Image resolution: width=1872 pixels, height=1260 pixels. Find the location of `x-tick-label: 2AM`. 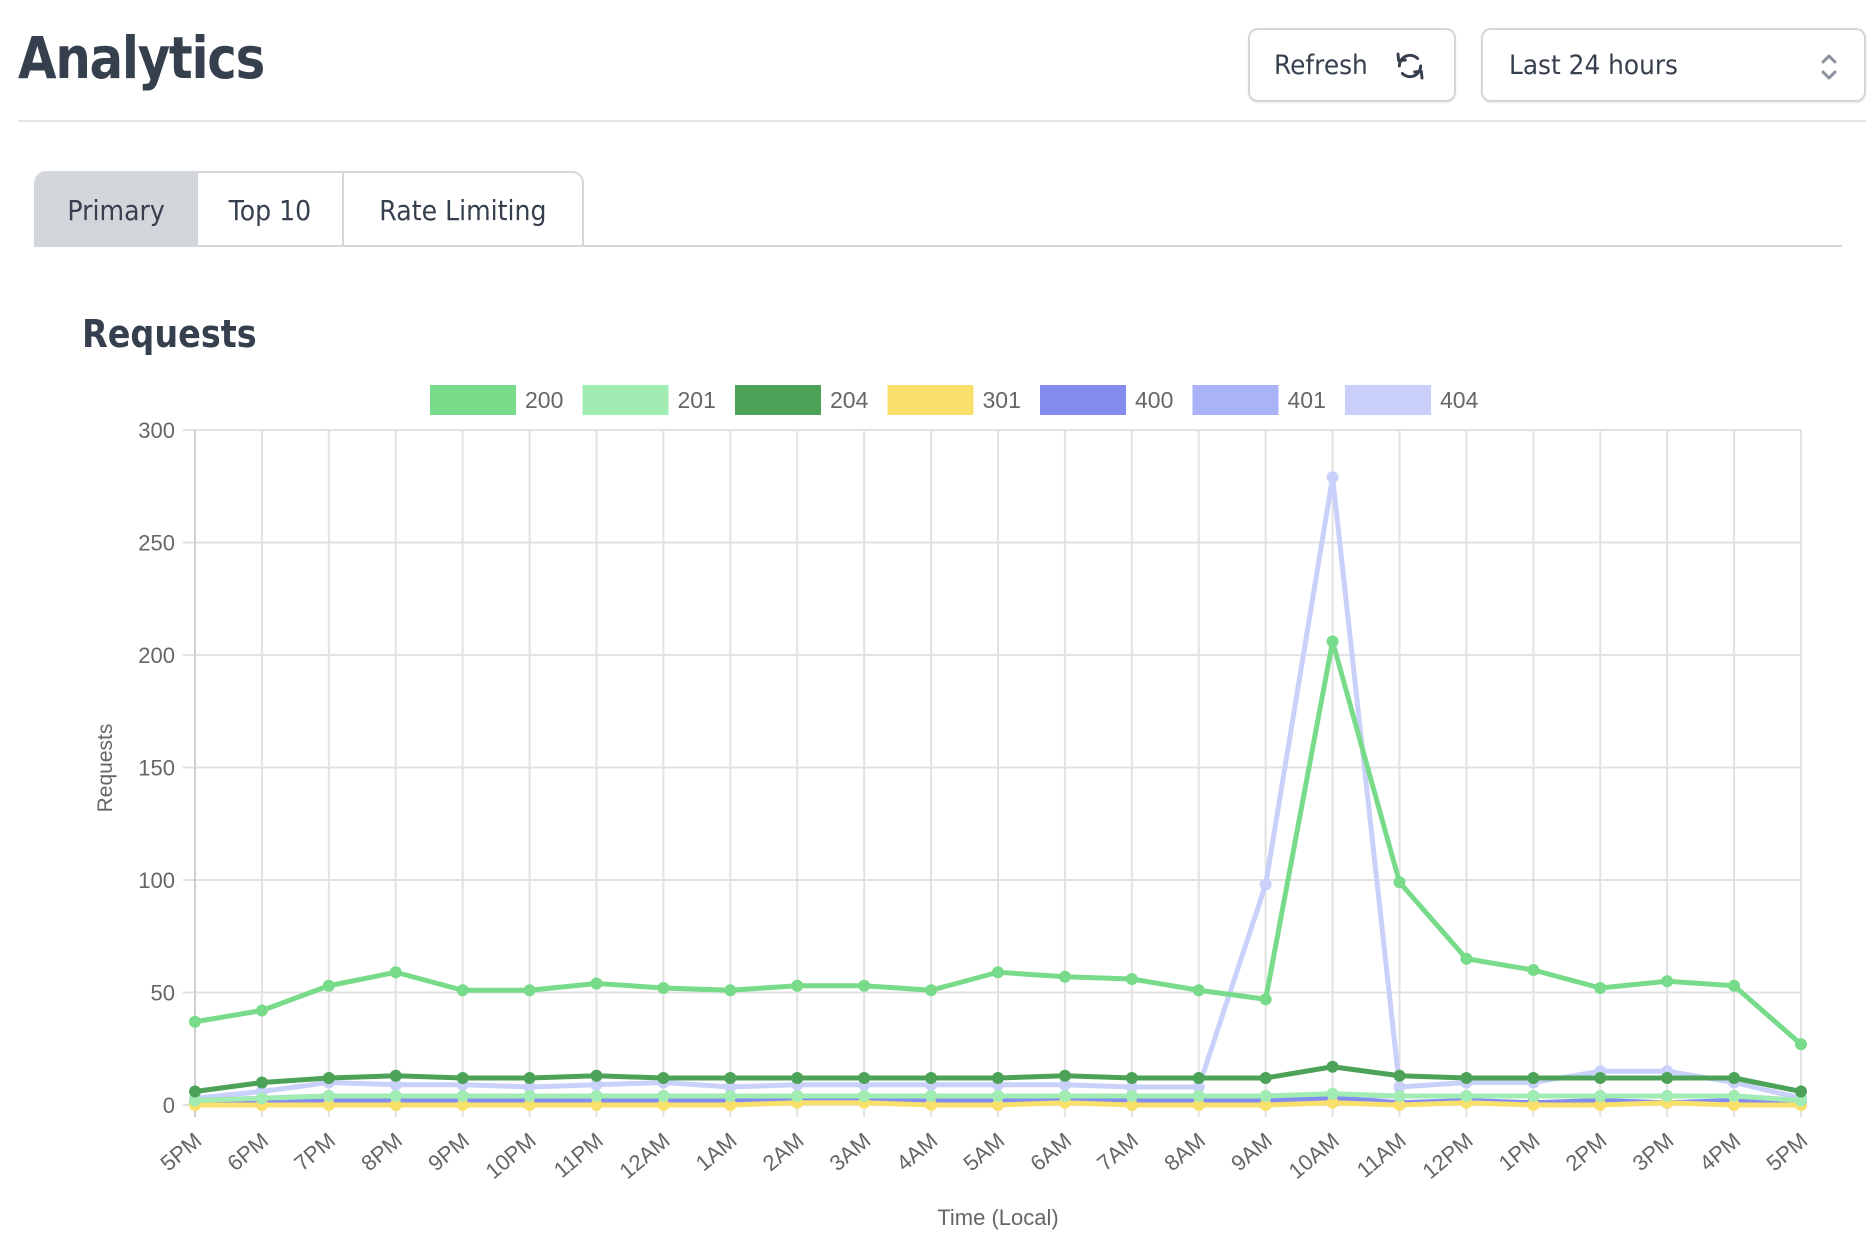

x-tick-label: 2AM is located at coordinates (783, 1152).